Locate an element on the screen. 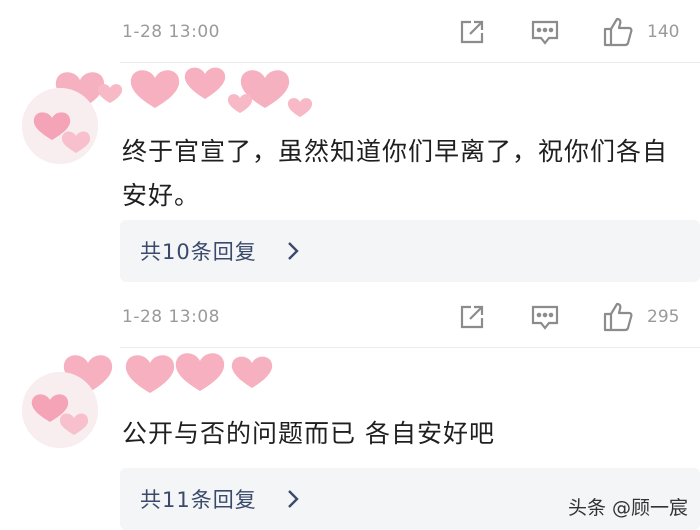 This screenshot has width=700, height=530. replies-count-label: 共11条回复 is located at coordinates (198, 500).